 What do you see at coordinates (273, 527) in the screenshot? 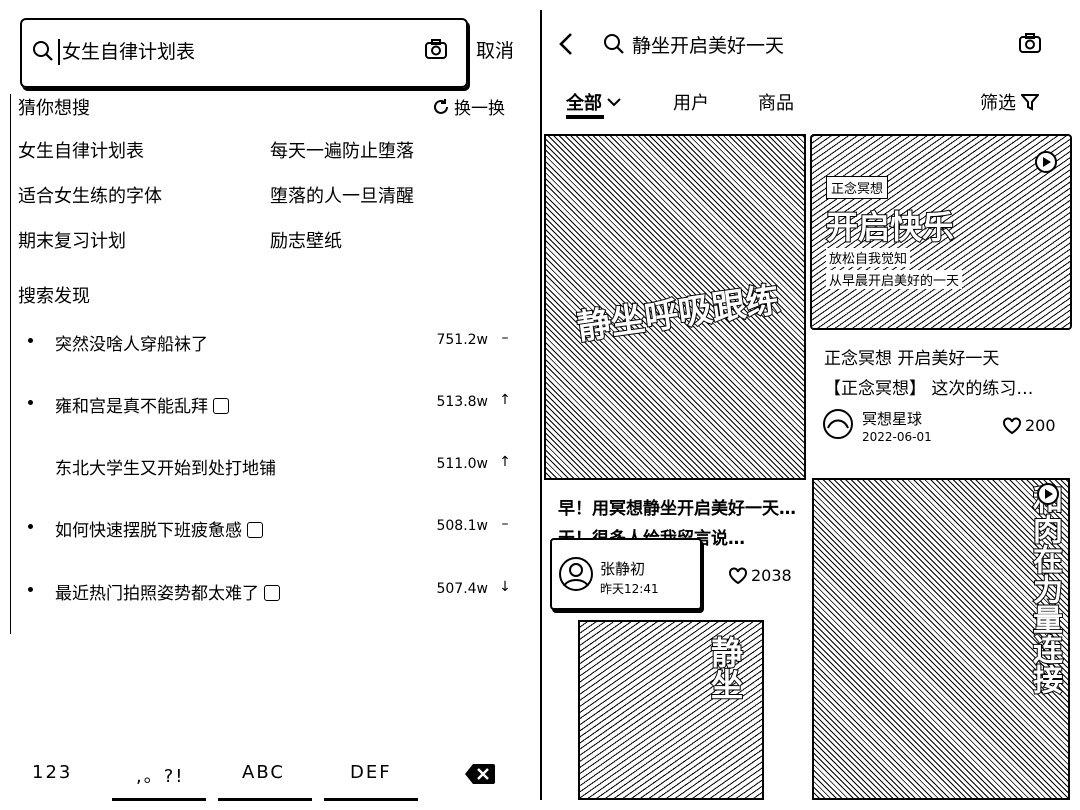
I see `trending-row: 如何快速摆脱下班疲惫感 508.1w –` at bounding box center [273, 527].